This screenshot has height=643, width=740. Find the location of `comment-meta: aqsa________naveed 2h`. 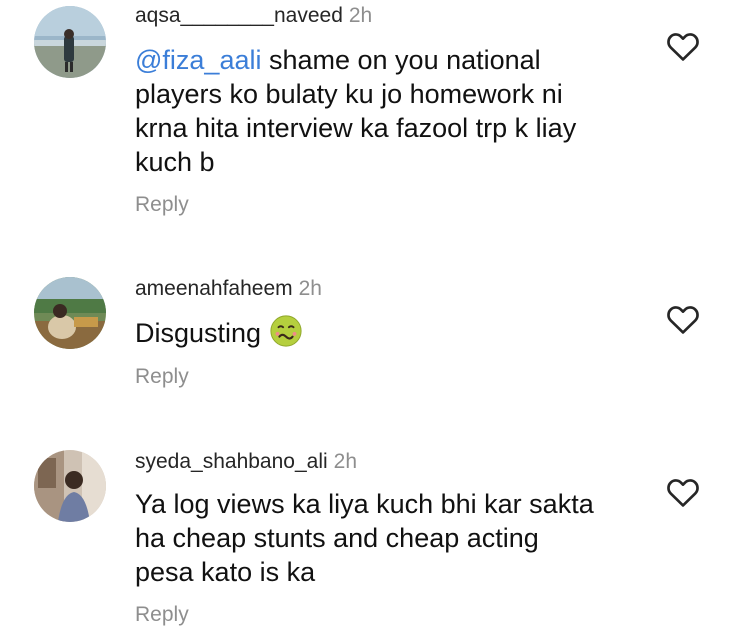

comment-meta: aqsa________naveed 2h is located at coordinates (253, 16).